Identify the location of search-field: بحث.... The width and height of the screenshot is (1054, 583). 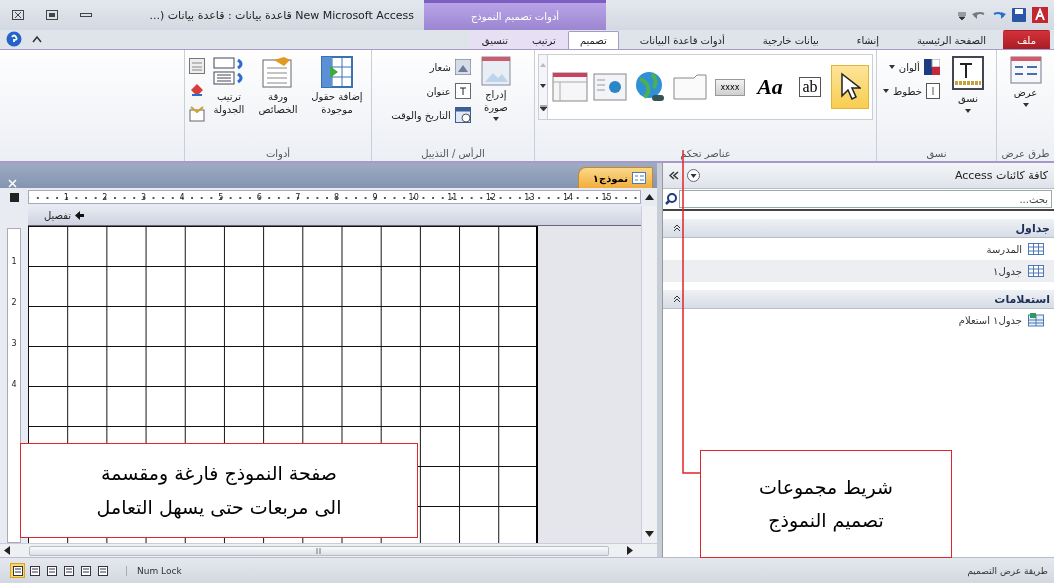
(865, 199).